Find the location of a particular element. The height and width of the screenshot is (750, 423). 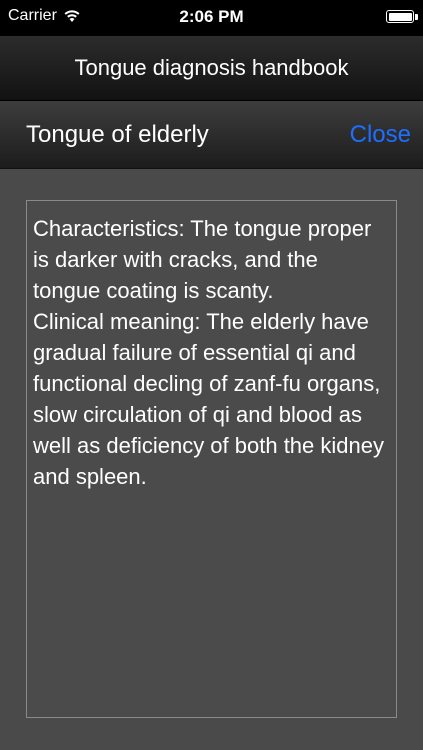

battery-tip is located at coordinates (416, 17).